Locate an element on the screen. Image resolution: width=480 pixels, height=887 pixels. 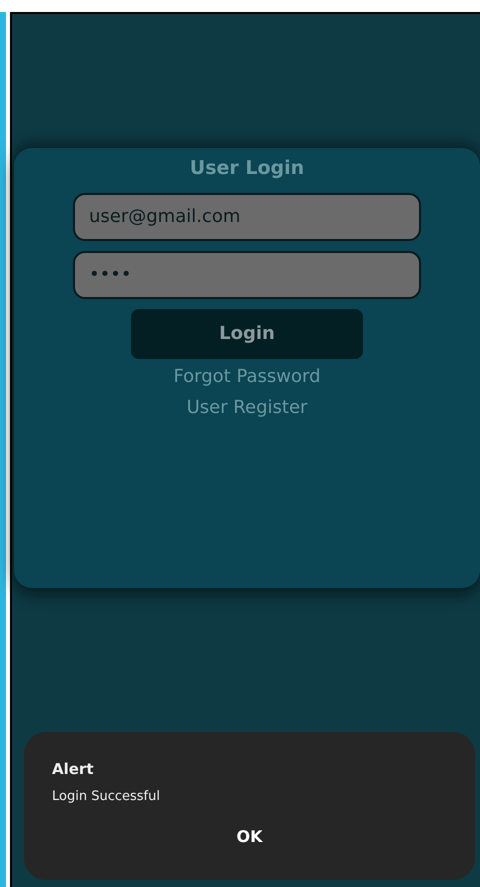
text-link: User Register is located at coordinates (247, 407).